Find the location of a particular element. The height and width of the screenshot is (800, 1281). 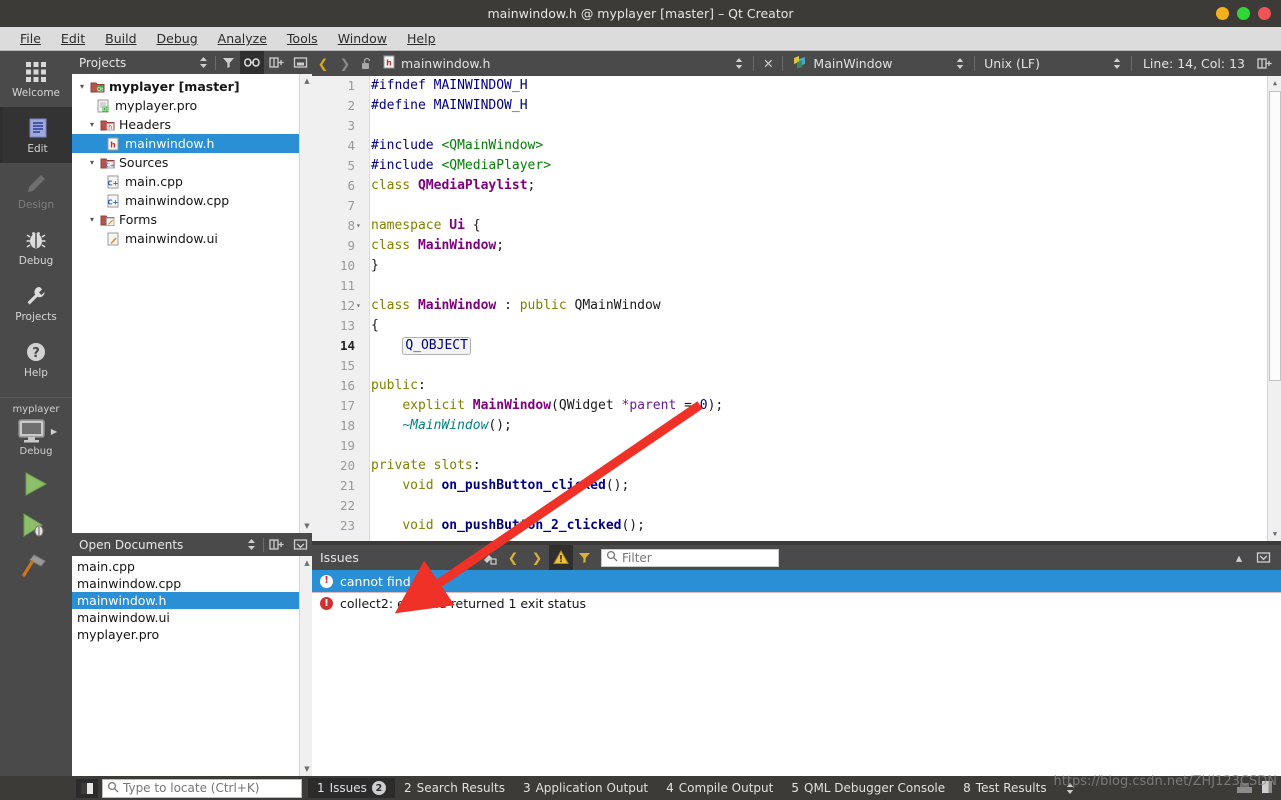

warning-triangle-icon is located at coordinates (561, 557).